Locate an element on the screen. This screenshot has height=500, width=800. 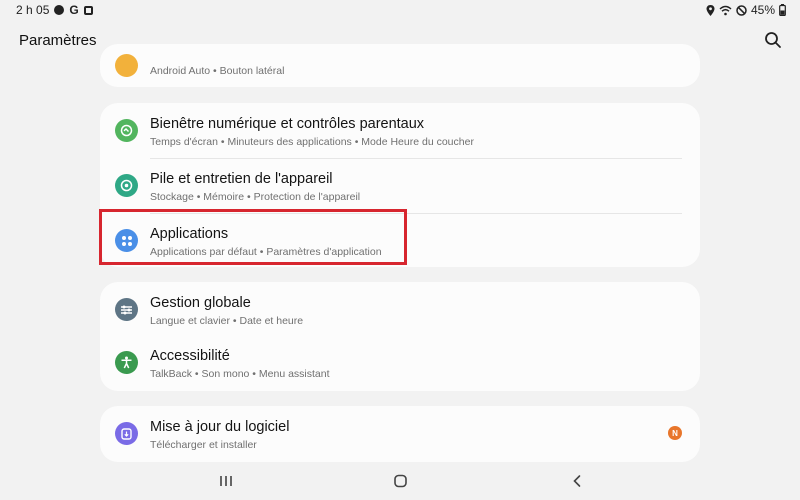
general-management-icon is located at coordinates (126, 309).